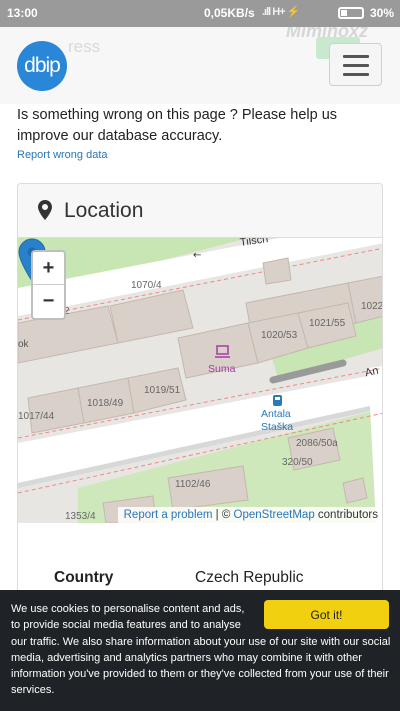 The width and height of the screenshot is (400, 711). What do you see at coordinates (193, 484) in the screenshot?
I see `house-number: 1102/46` at bounding box center [193, 484].